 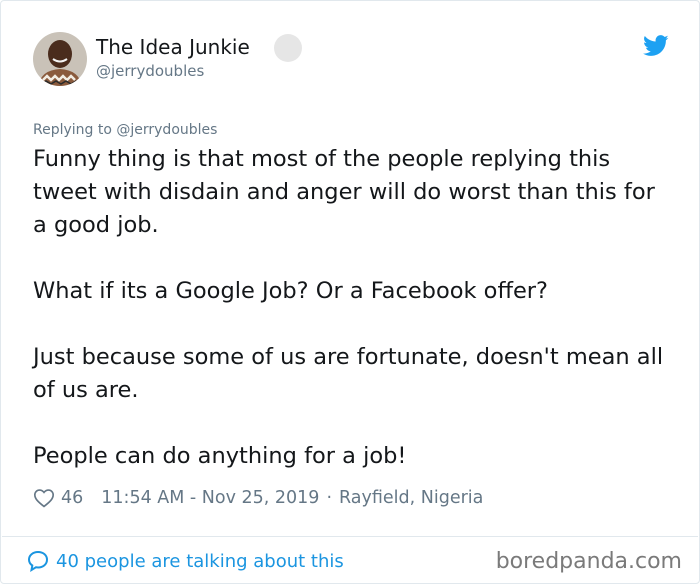 I want to click on verified-badge-icon, so click(x=288, y=48).